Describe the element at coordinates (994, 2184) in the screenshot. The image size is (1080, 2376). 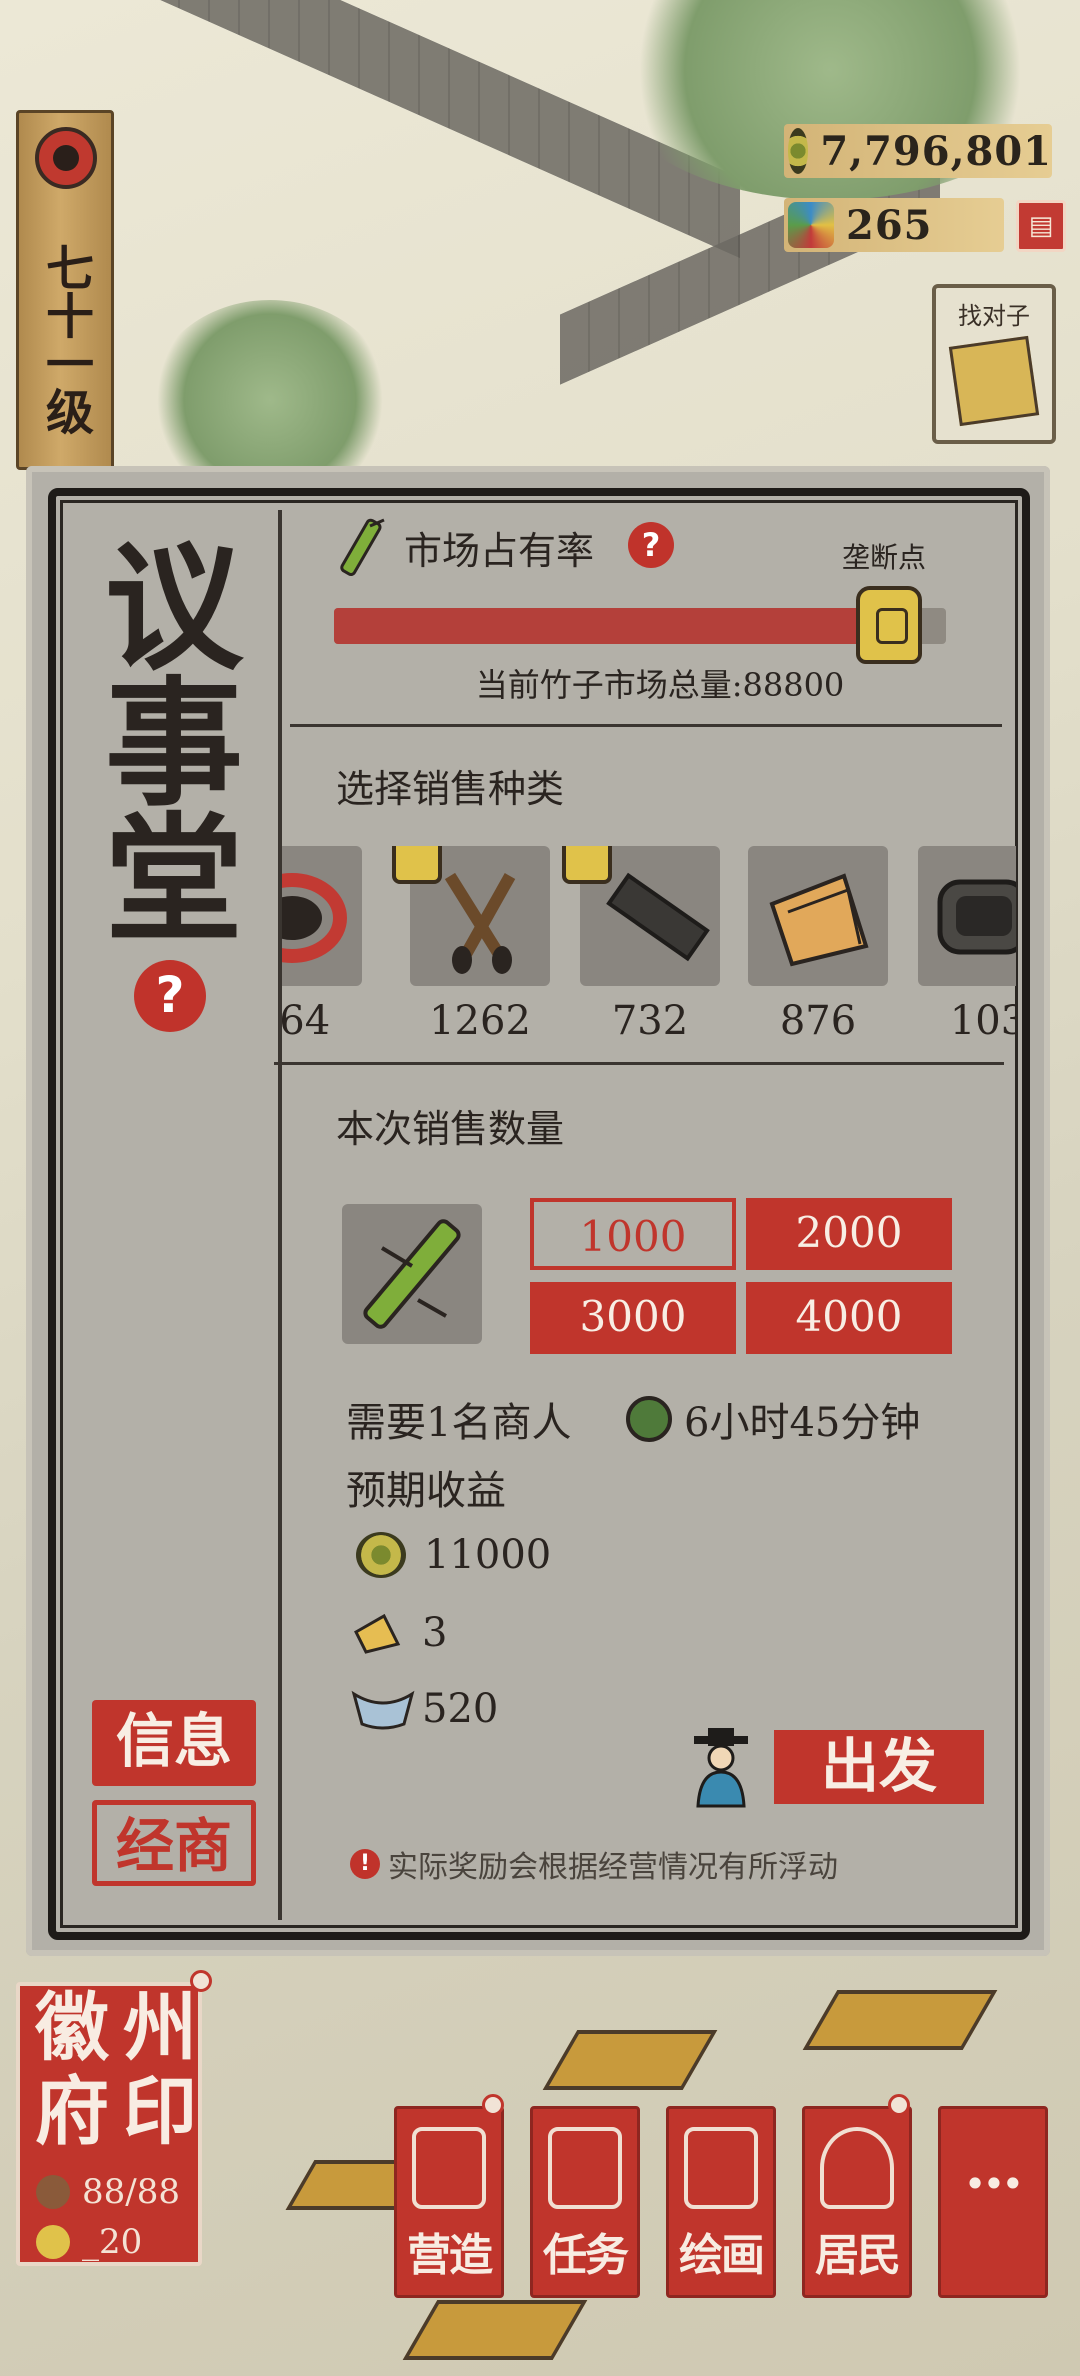
I see `more-icon: ···` at that location.